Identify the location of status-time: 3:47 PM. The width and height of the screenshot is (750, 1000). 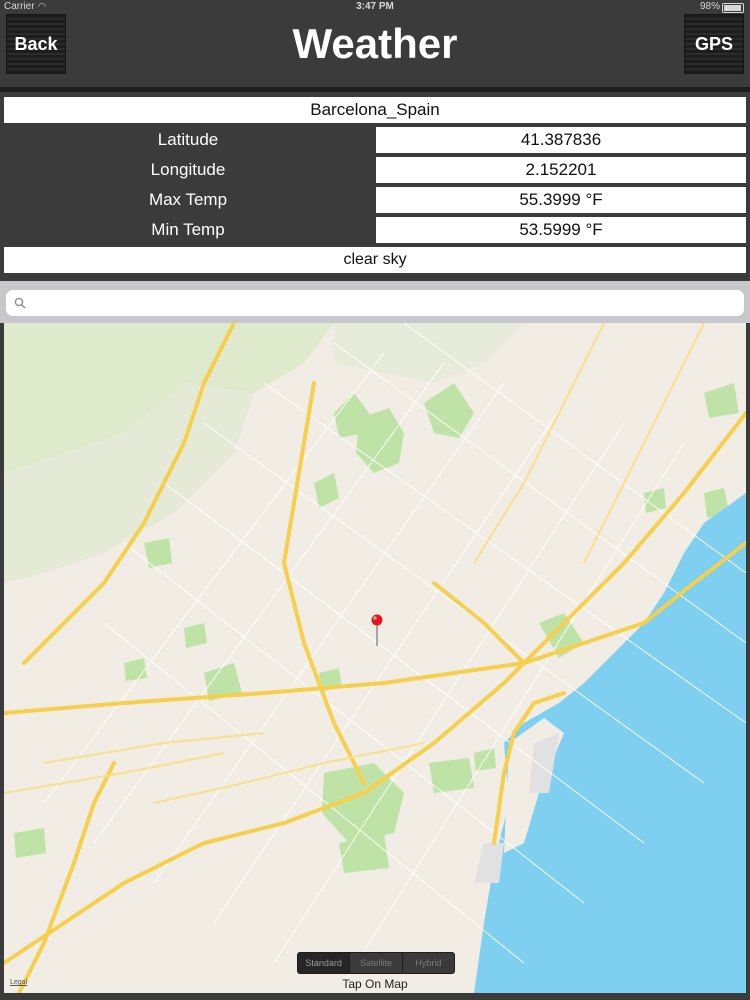
(375, 6).